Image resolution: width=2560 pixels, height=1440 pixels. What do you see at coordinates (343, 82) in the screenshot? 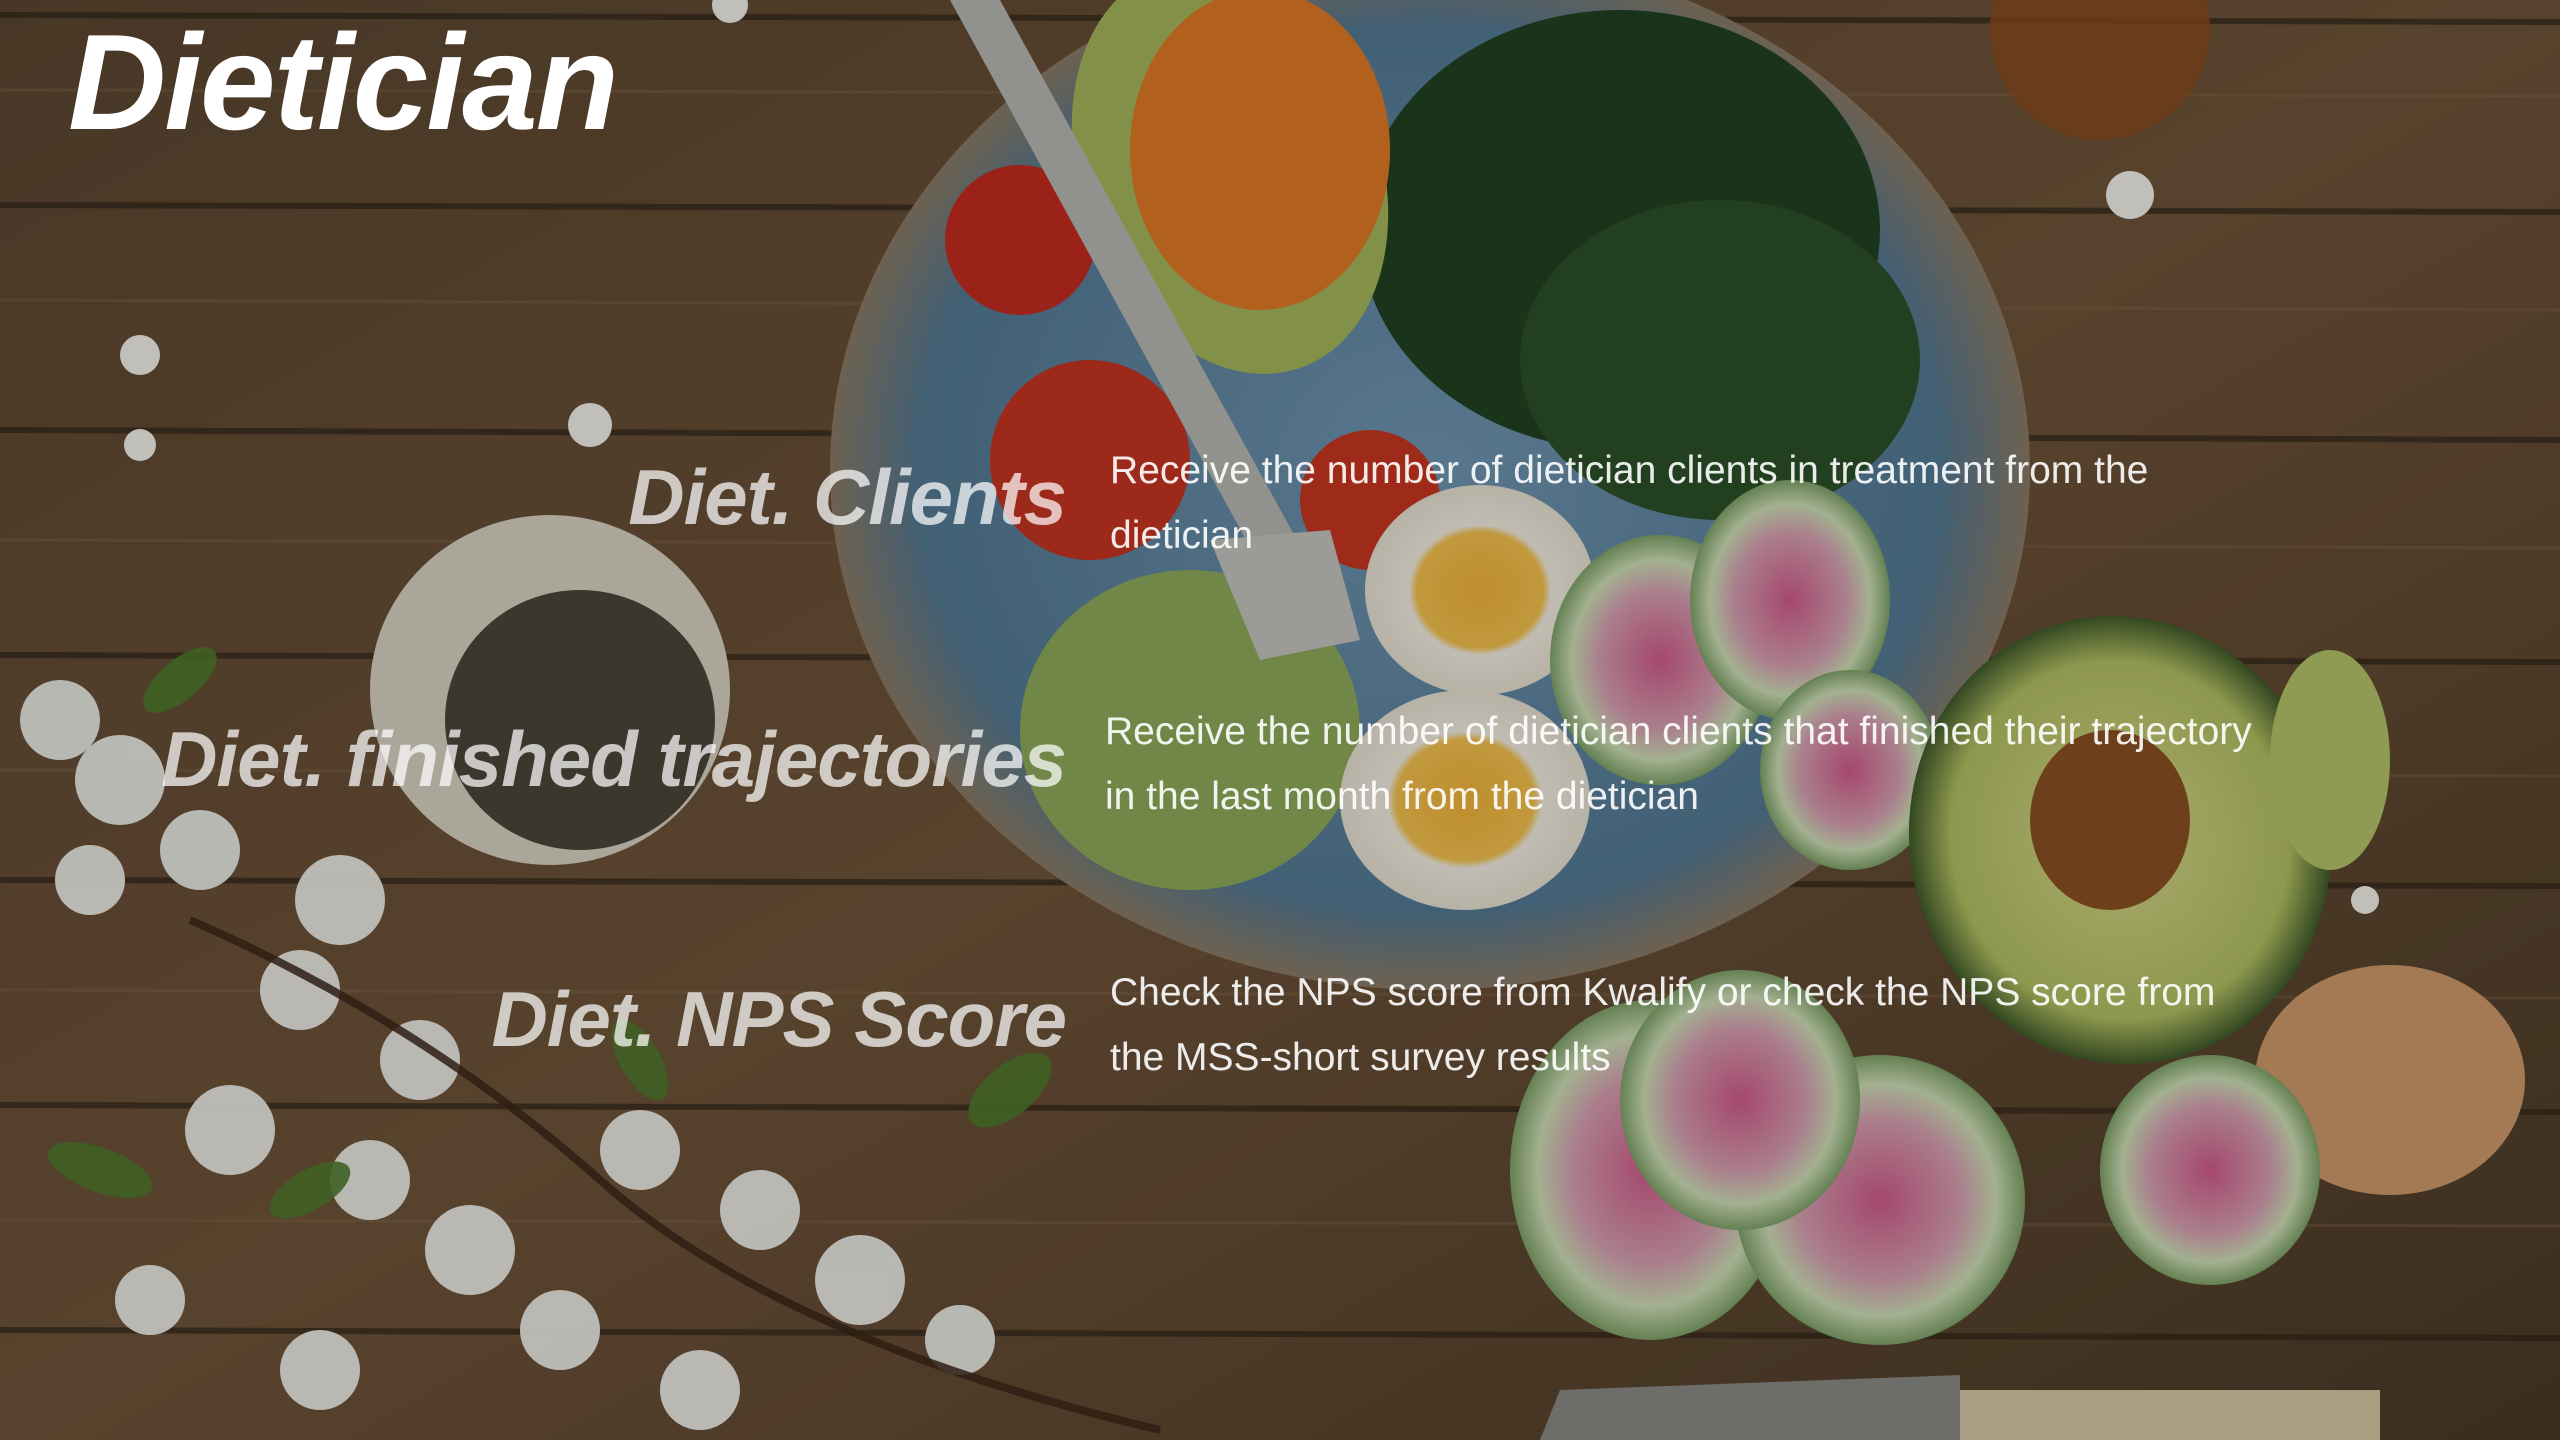
I see `slide-title: Dietician` at bounding box center [343, 82].